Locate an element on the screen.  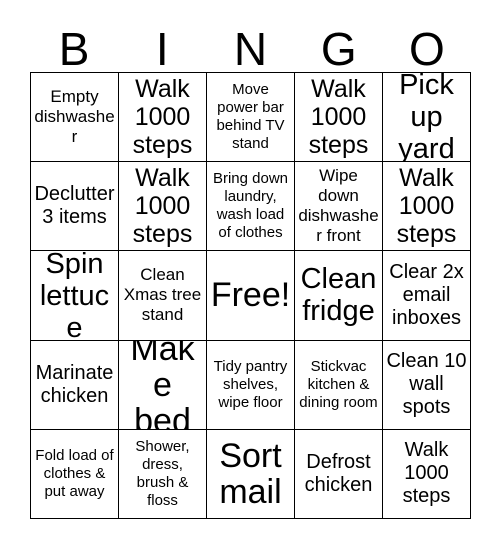
bingo-cell-text: Move power bar behind TV stand is located at coordinates (250, 117).